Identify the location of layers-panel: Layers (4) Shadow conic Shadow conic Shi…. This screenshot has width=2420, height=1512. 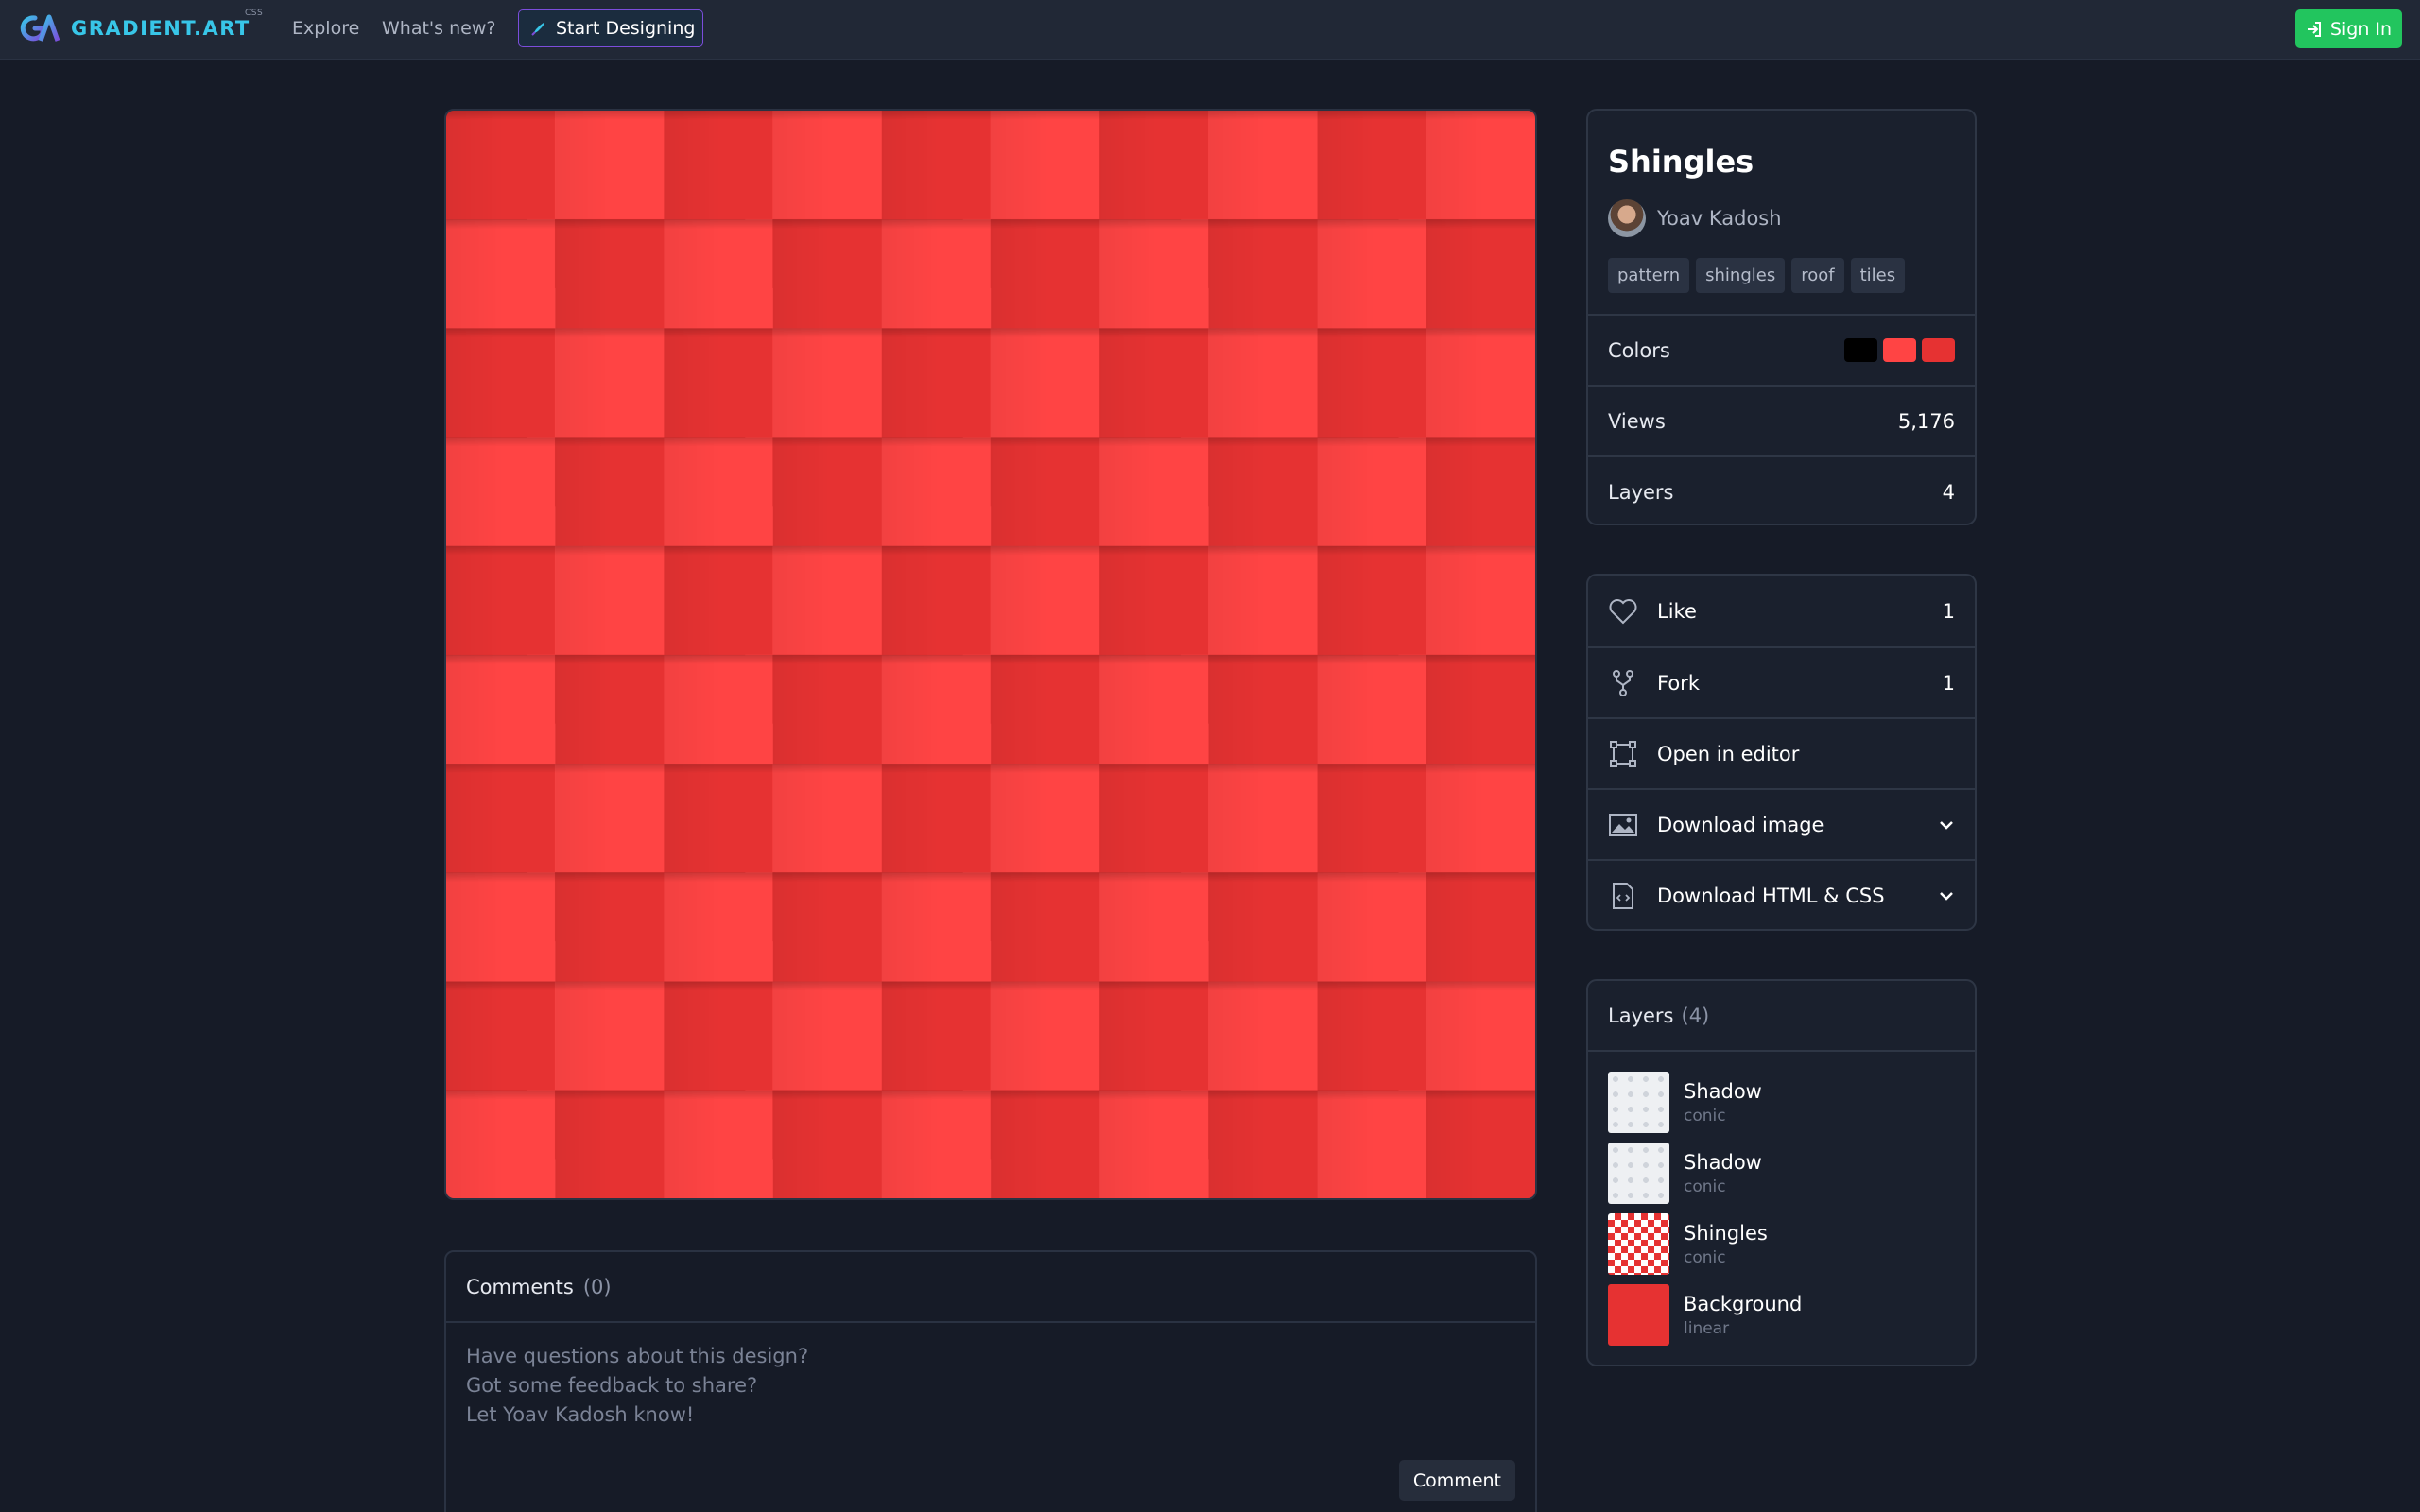
(1781, 1172).